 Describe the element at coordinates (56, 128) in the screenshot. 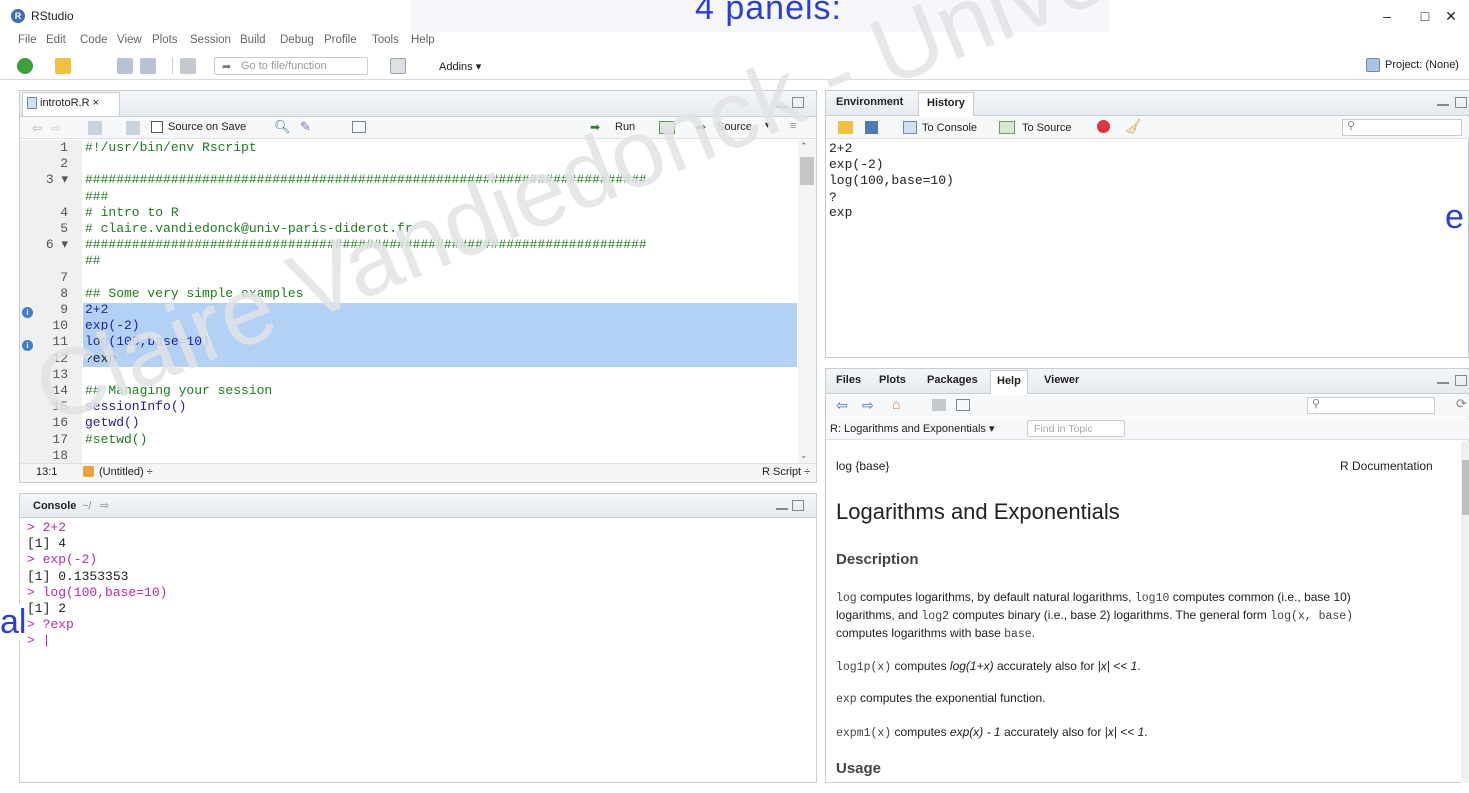

I see `forward-arrow-icon: ⇨` at that location.